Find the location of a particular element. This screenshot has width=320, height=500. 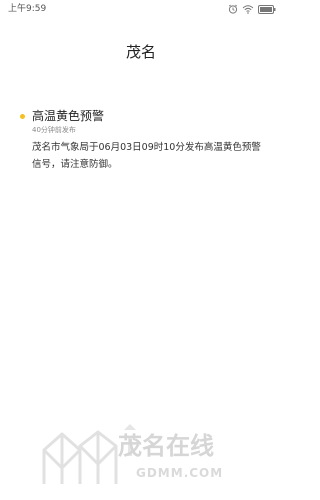

warning-body: 茂名市气象局于06月03日09时10分发布高温黄色预警信号，请注意防御。 is located at coordinates (146, 156).